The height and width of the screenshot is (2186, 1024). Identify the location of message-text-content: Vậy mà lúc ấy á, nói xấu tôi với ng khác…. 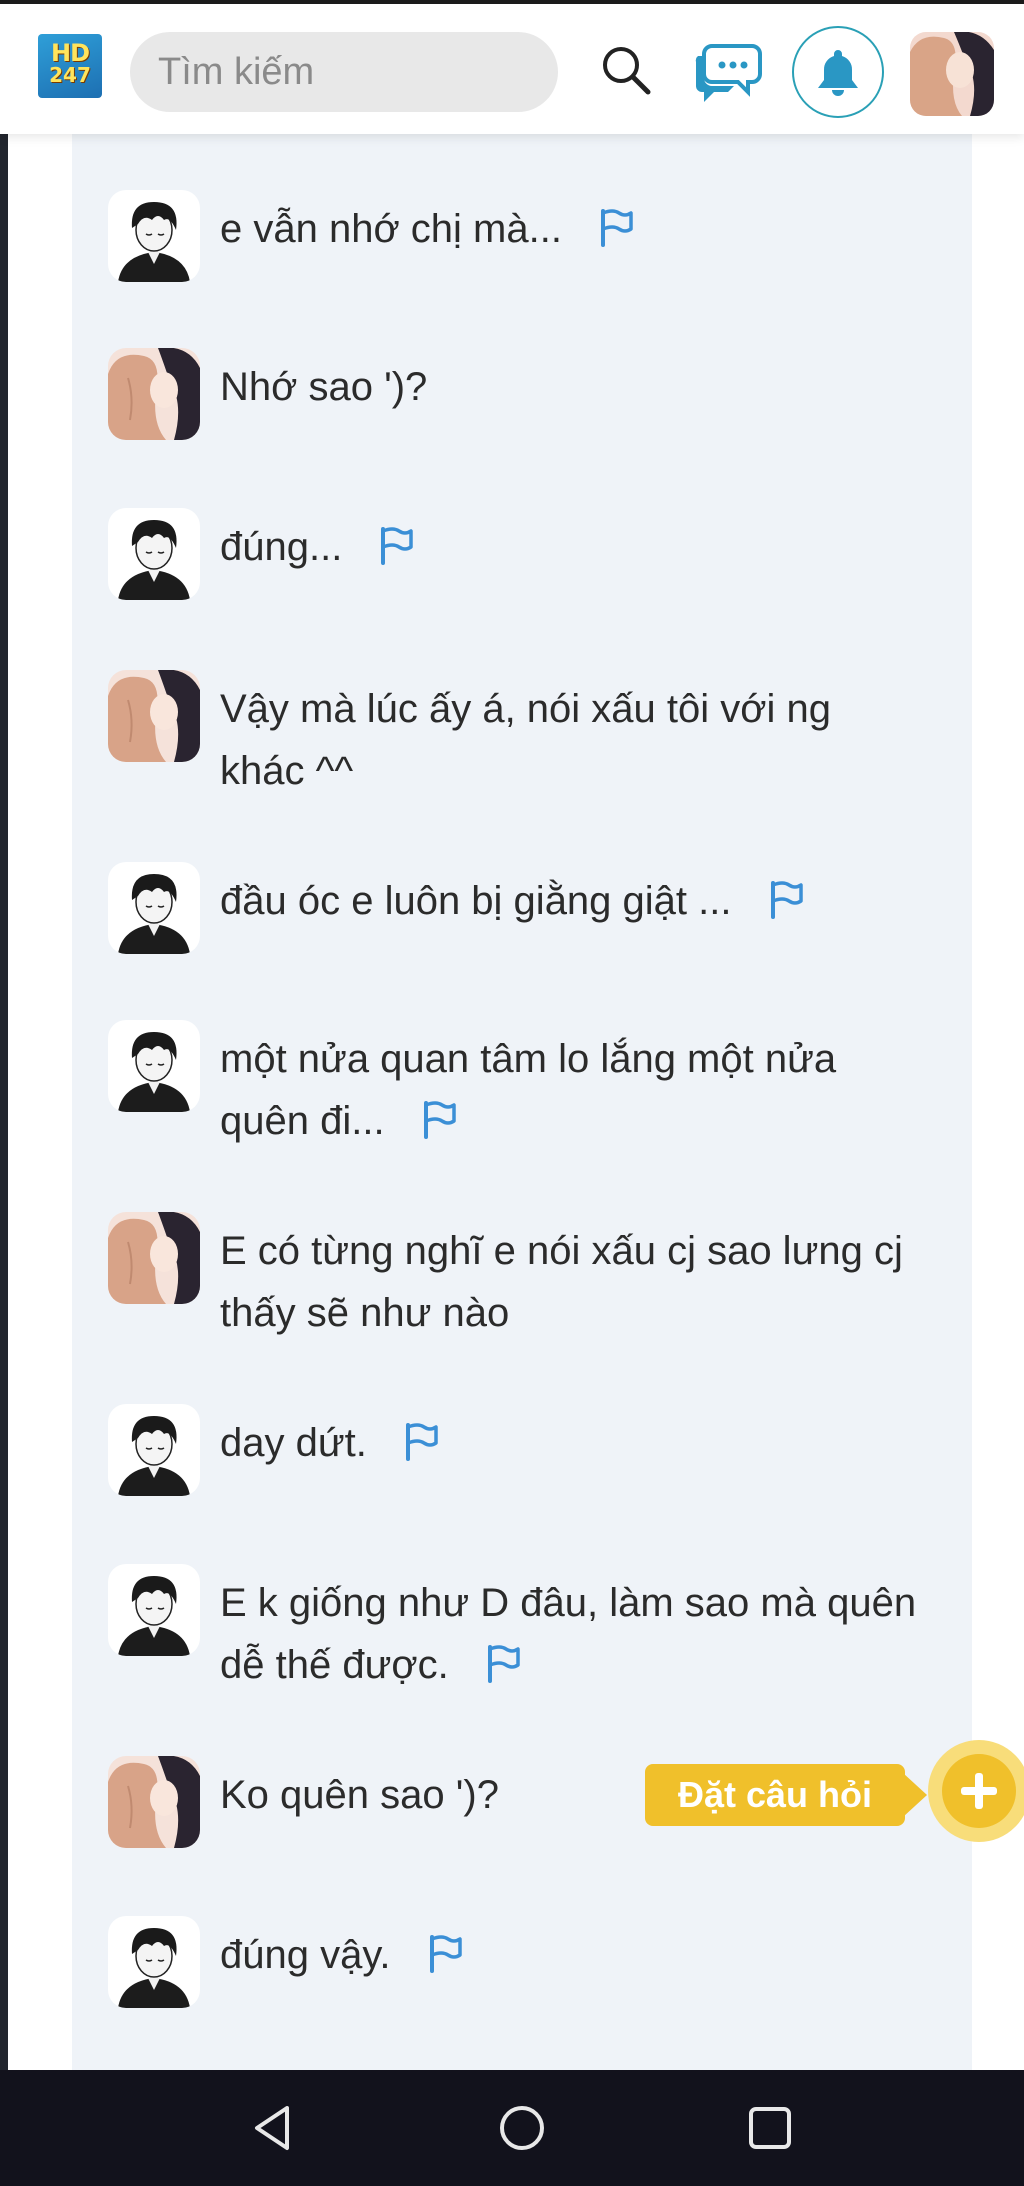
(525, 740).